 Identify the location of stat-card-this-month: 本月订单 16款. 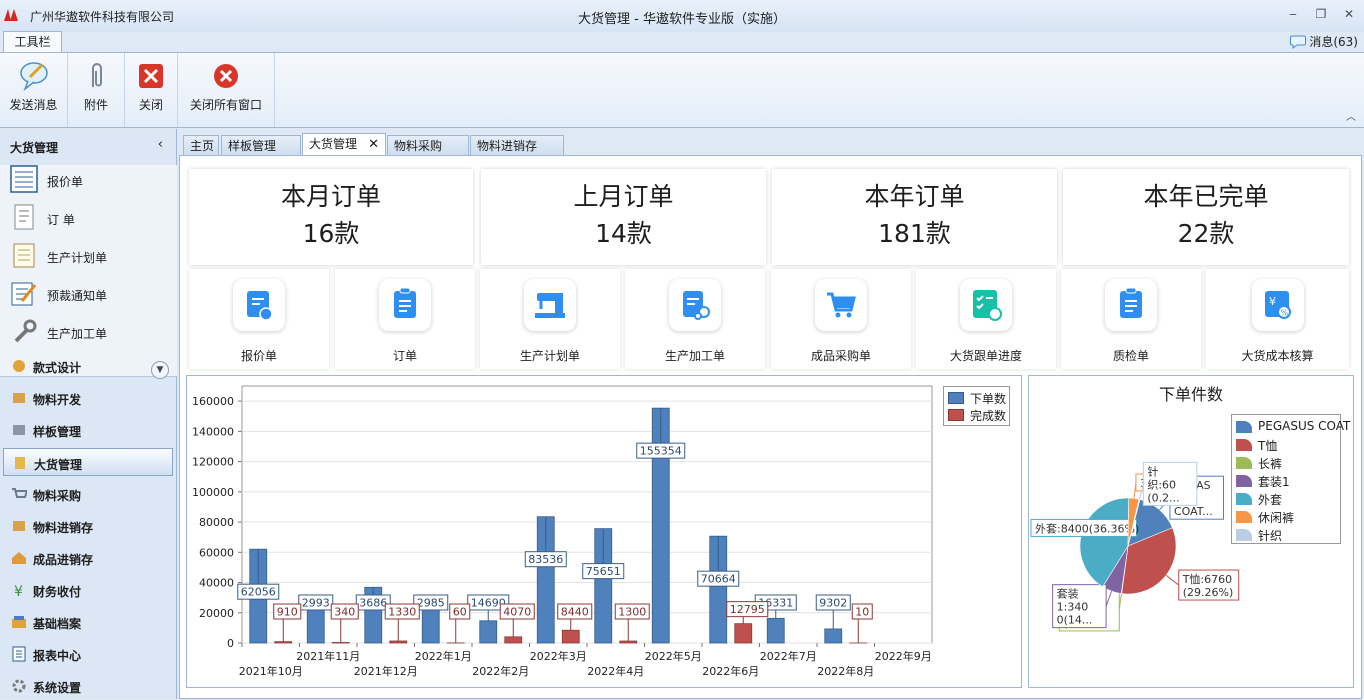
(331, 217).